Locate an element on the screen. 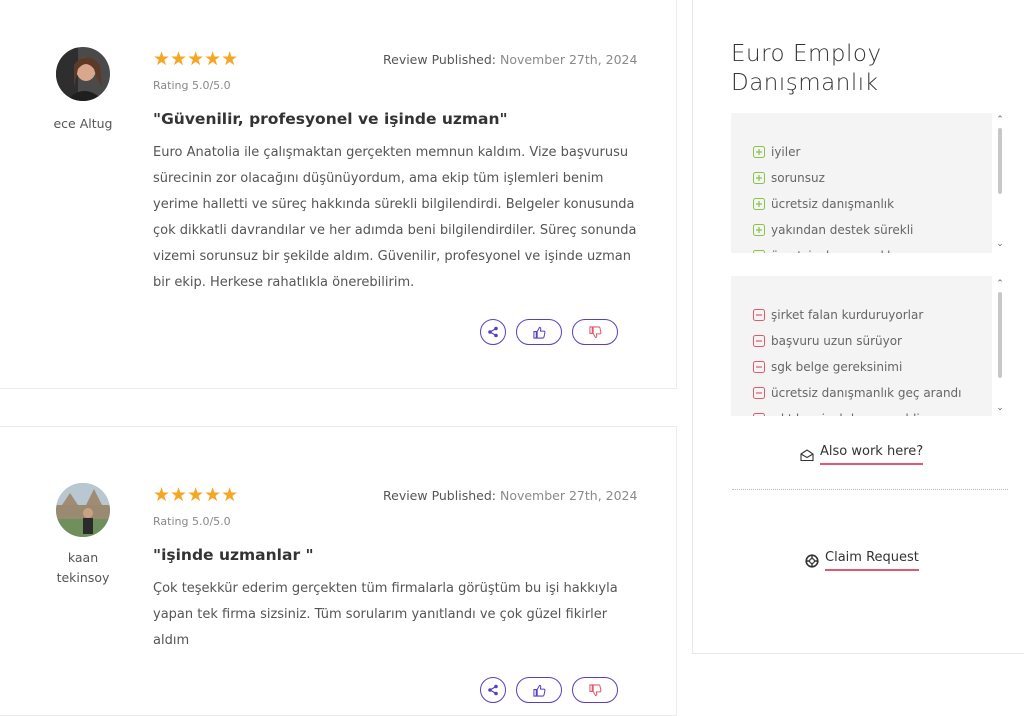 The height and width of the screenshot is (716, 1024). claim-request-link: Claim Request is located at coordinates (862, 560).